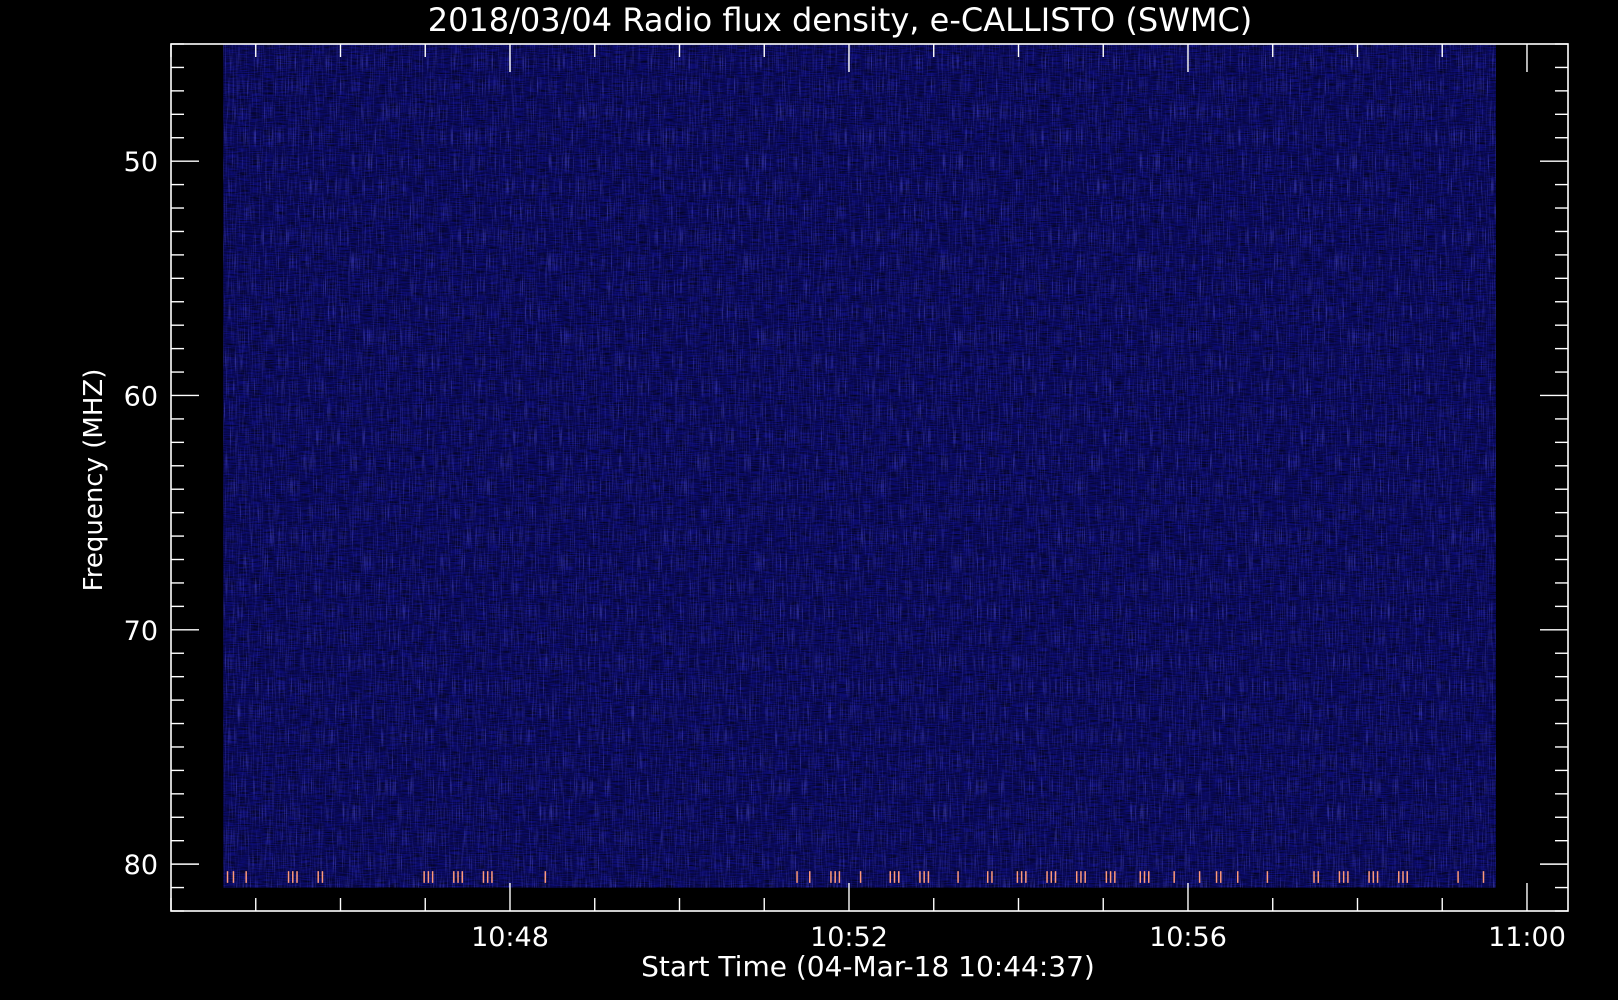 This screenshot has height=1000, width=1618. What do you see at coordinates (1527, 937) in the screenshot?
I see `x-tick-label: 11:00` at bounding box center [1527, 937].